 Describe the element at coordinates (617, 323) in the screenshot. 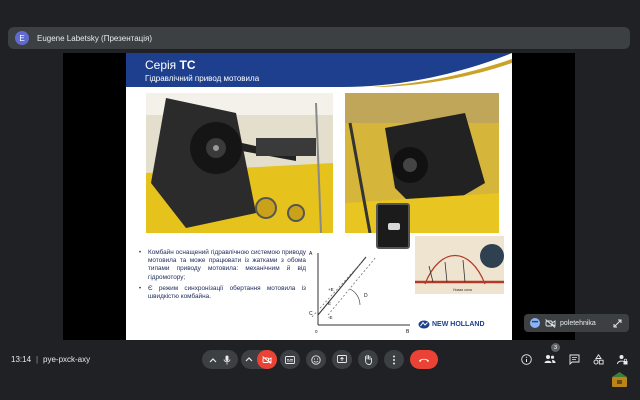

I see `expand-icon` at that location.